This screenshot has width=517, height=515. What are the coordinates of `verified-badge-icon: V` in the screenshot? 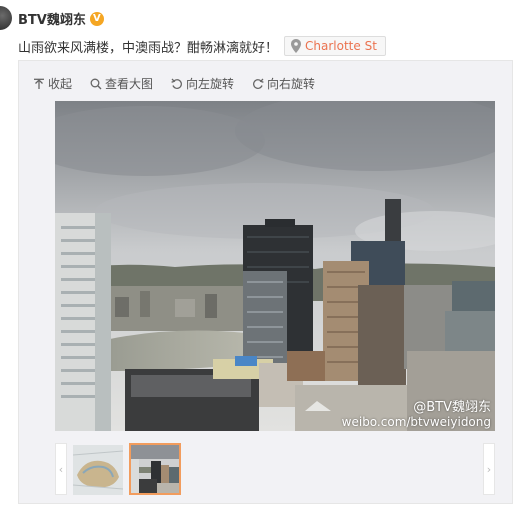 It's located at (96, 18).